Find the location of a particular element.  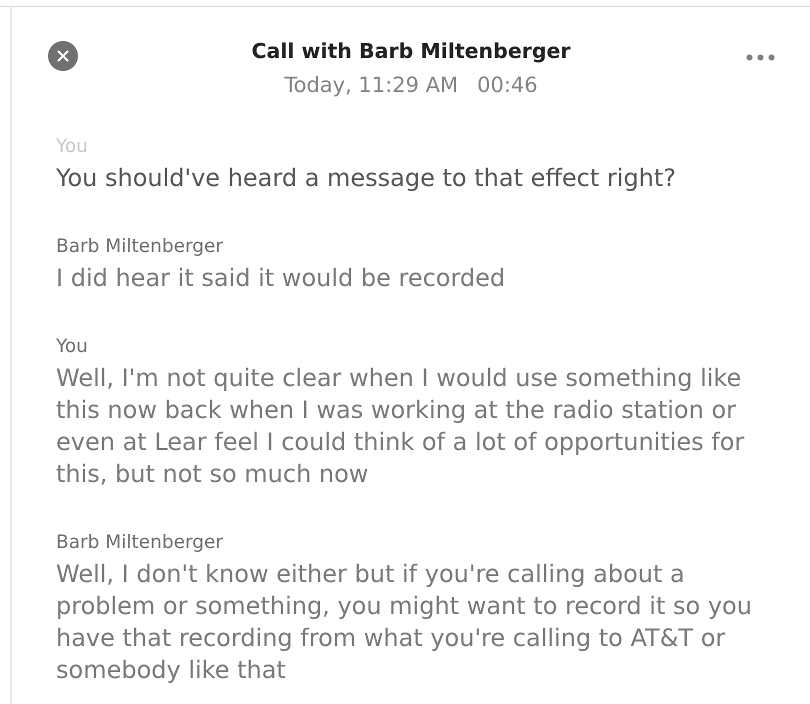

call-duration: 00:46 is located at coordinates (507, 85).